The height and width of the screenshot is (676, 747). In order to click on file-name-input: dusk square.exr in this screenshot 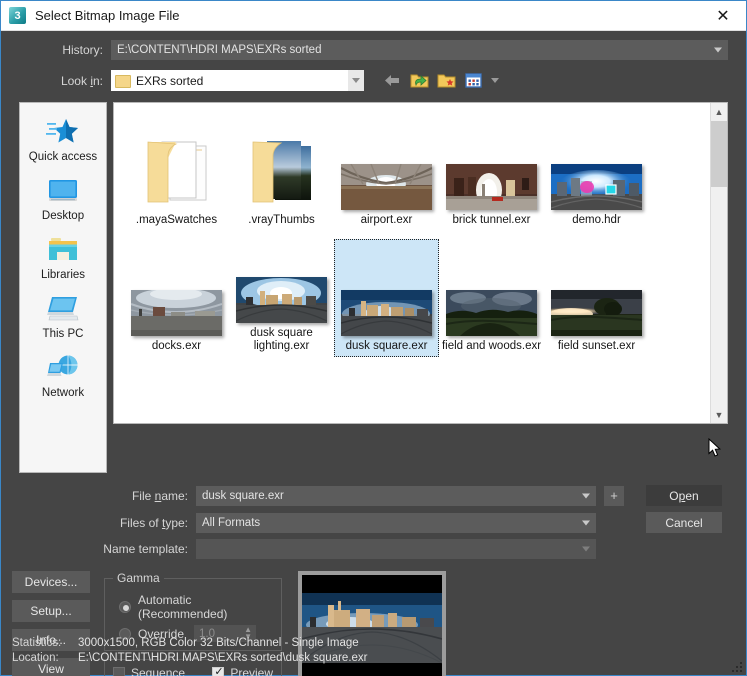, I will do `click(396, 495)`.